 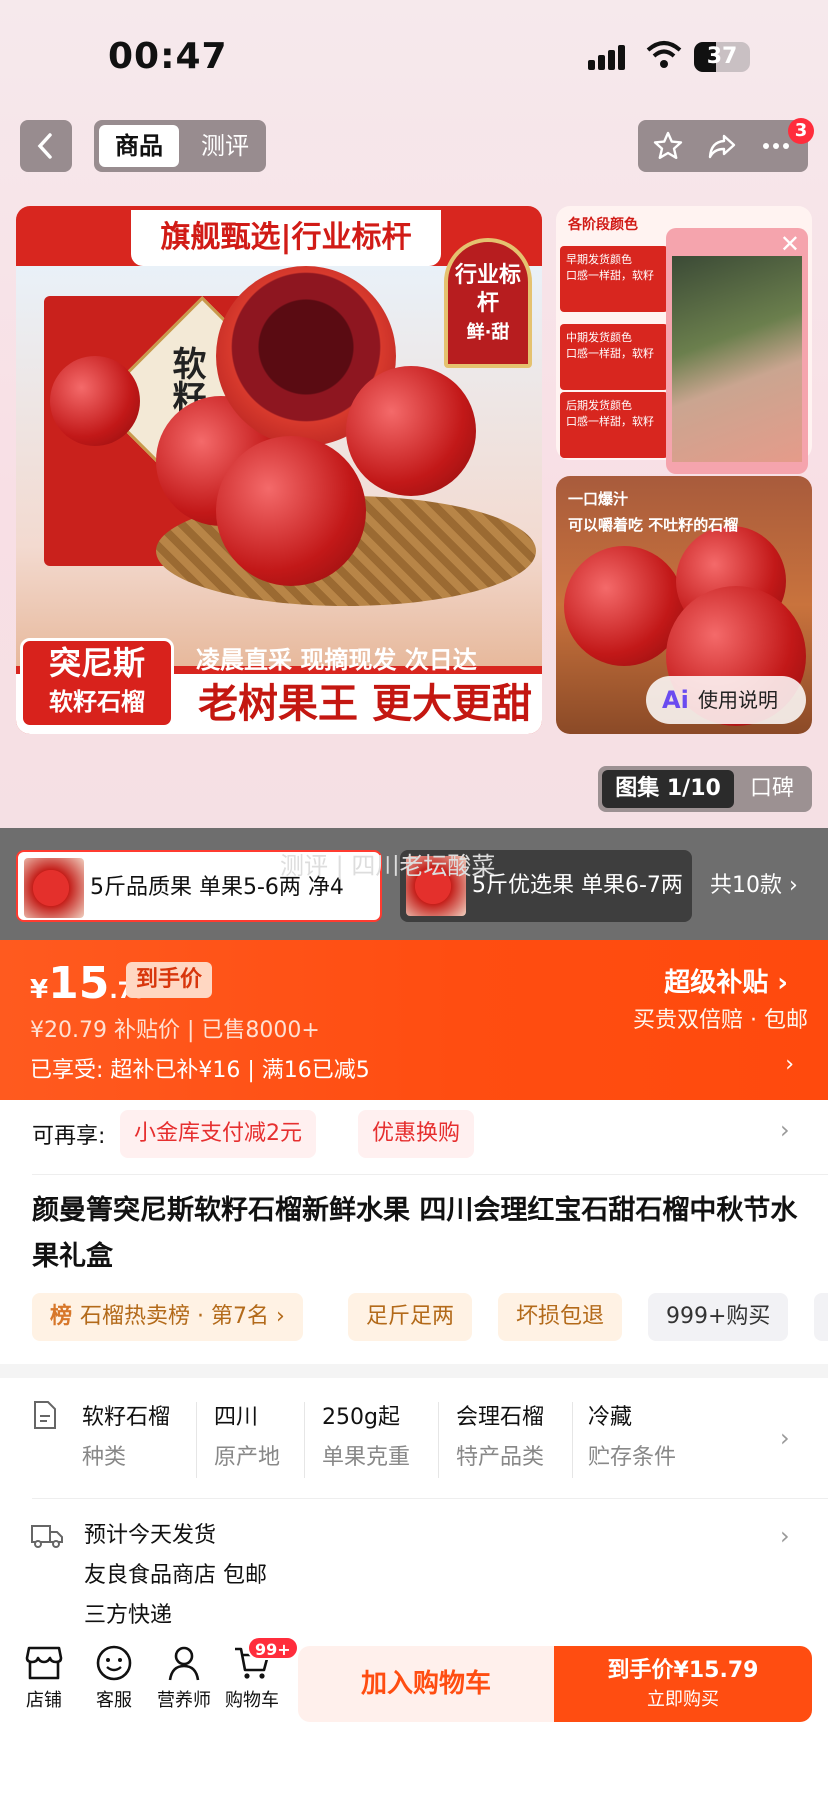 What do you see at coordinates (44, 1663) in the screenshot?
I see `shop-icon` at bounding box center [44, 1663].